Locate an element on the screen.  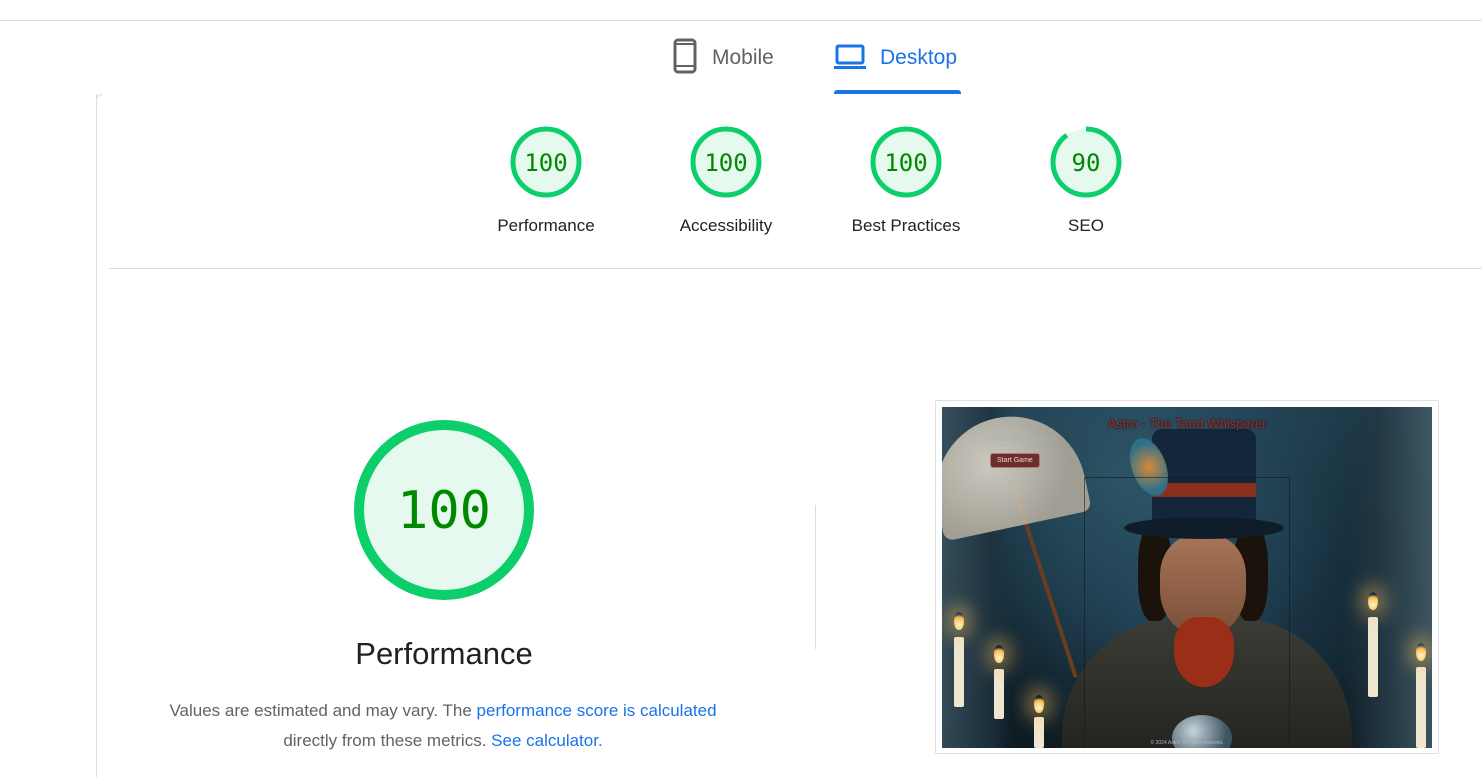
smartphone-icon is located at coordinates (685, 58).